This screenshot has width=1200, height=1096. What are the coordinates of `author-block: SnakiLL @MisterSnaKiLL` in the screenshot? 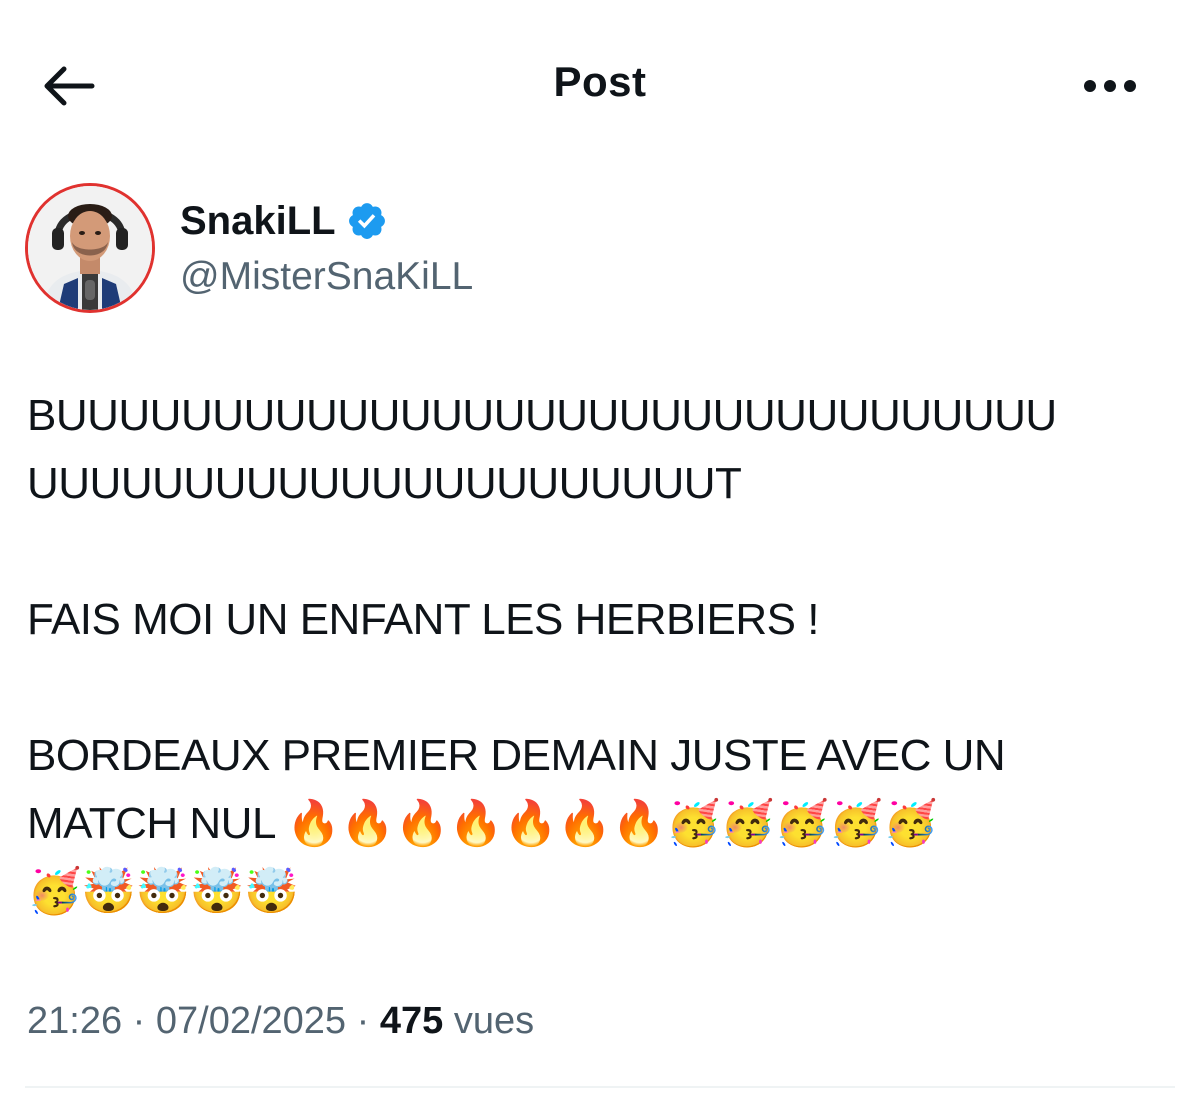 It's located at (600, 248).